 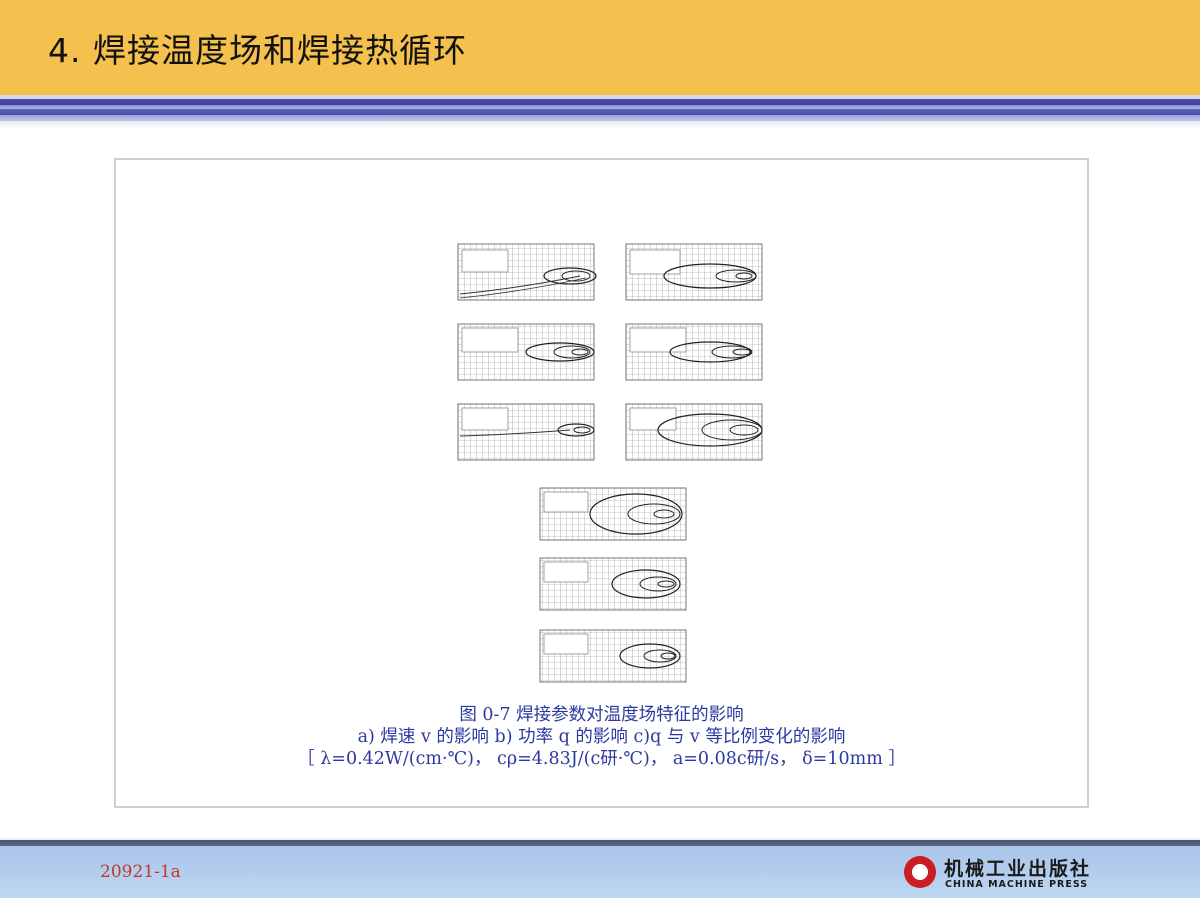 I want to click on slide-title: 4. 焊接温度场和焊接热循环, so click(x=257, y=50).